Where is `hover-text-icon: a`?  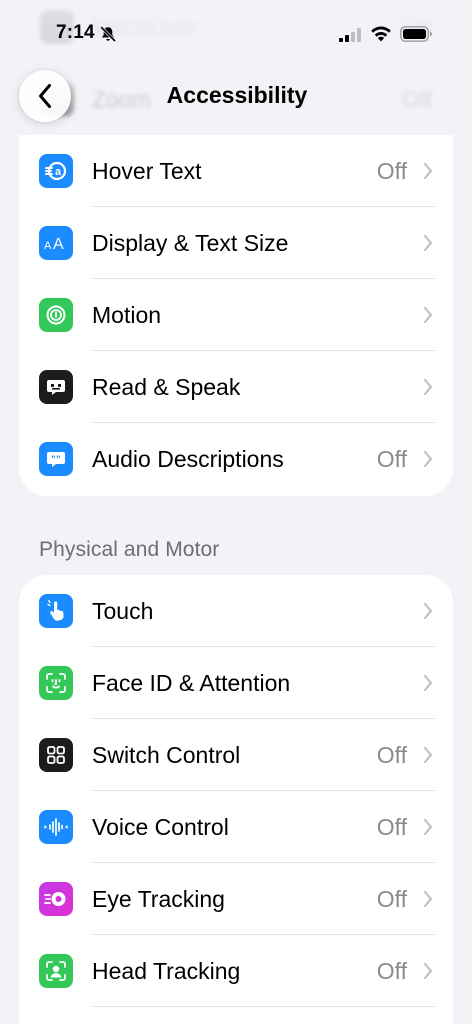 hover-text-icon: a is located at coordinates (56, 171).